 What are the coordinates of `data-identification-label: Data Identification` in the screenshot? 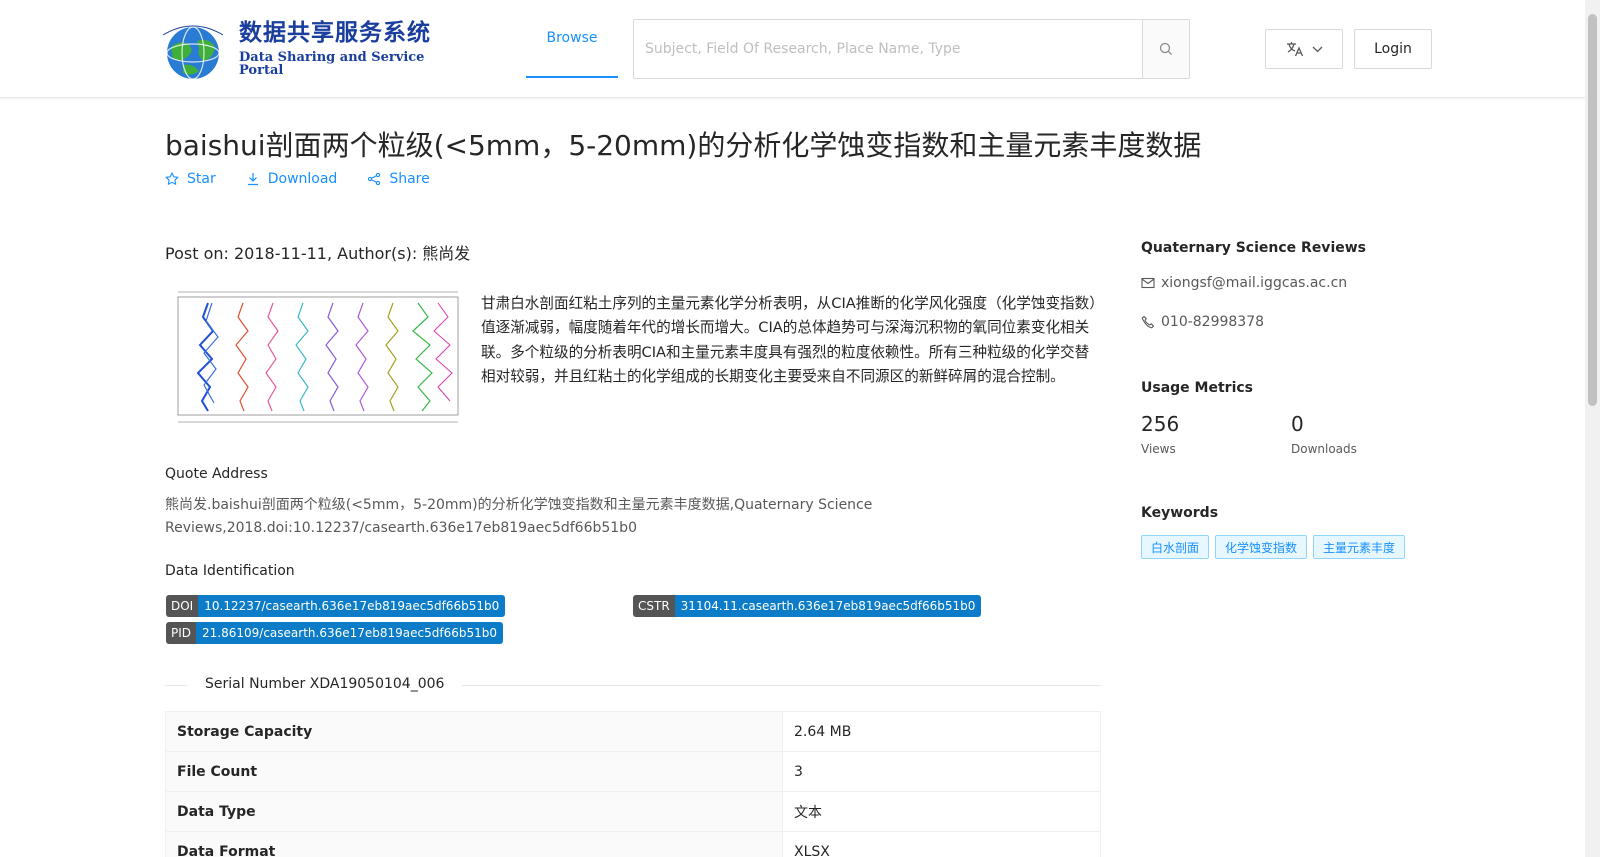 It's located at (230, 571).